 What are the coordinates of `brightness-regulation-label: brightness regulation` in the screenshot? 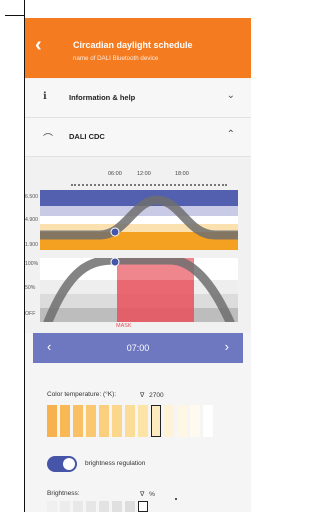 It's located at (115, 463).